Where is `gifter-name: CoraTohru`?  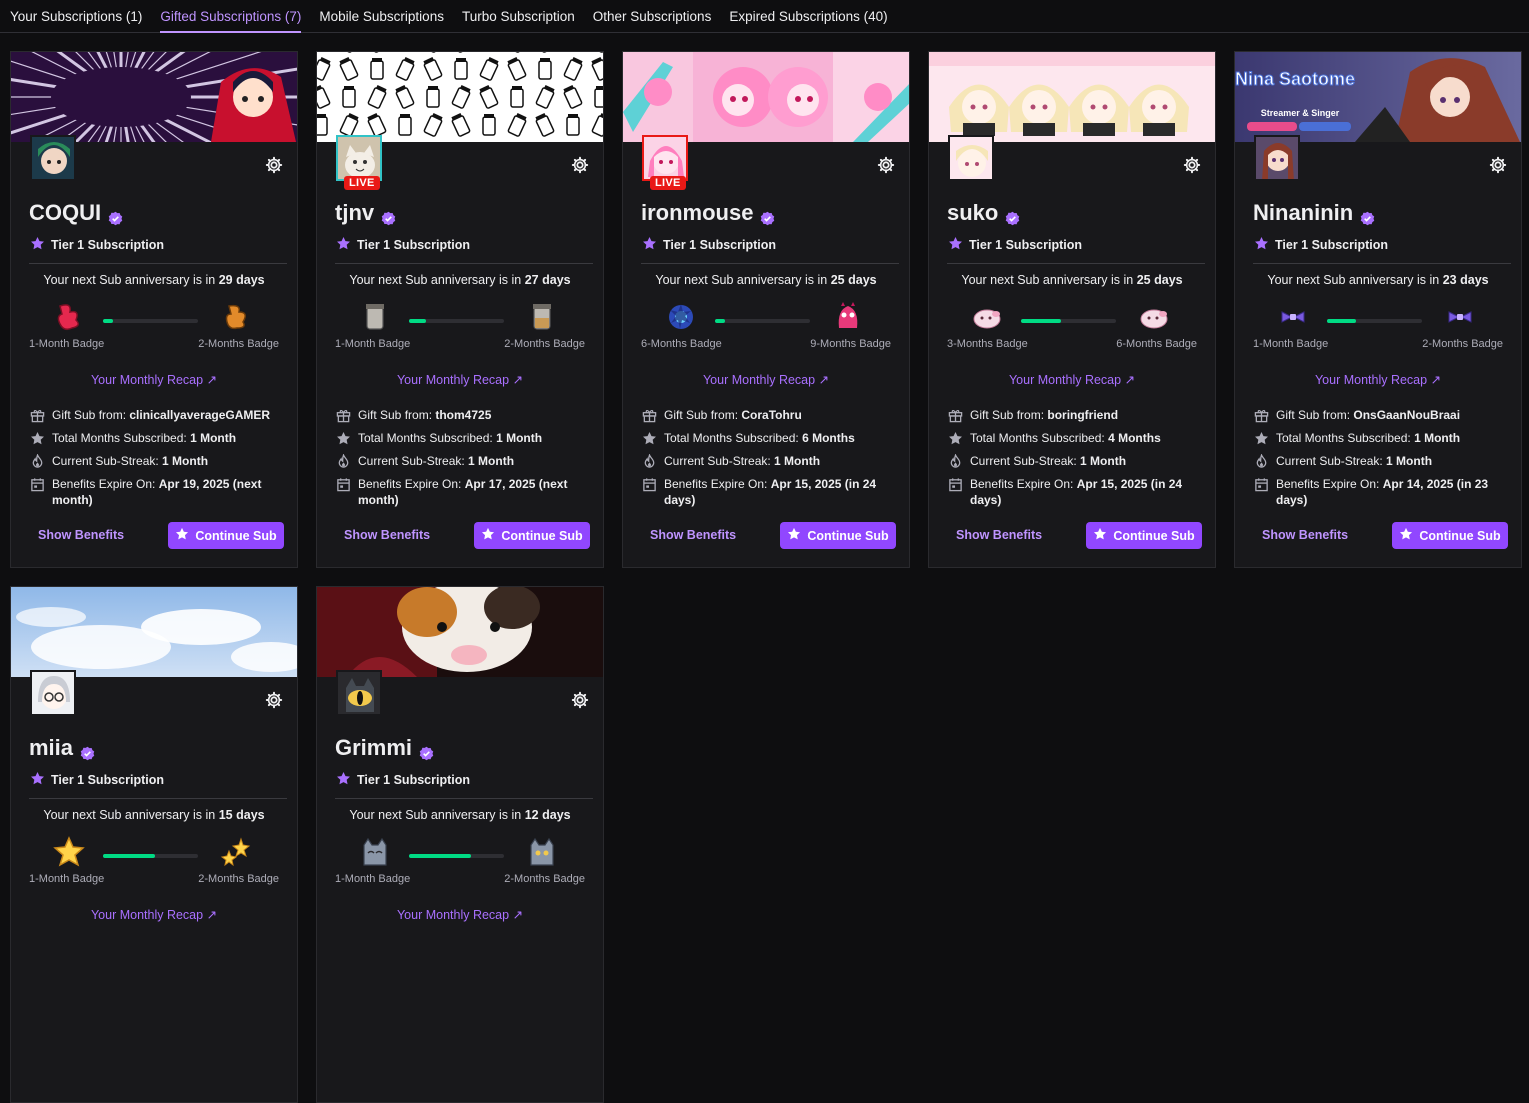
gifter-name: CoraTohru is located at coordinates (771, 415).